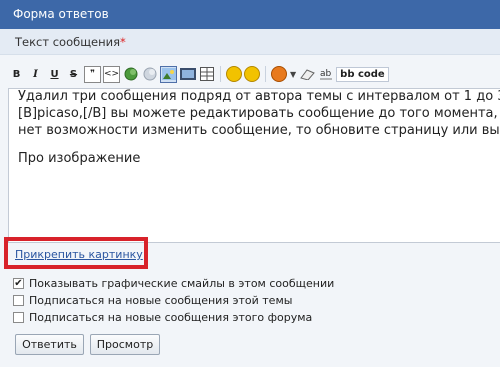 The image size is (500, 367). I want to click on media-button, so click(187, 74).